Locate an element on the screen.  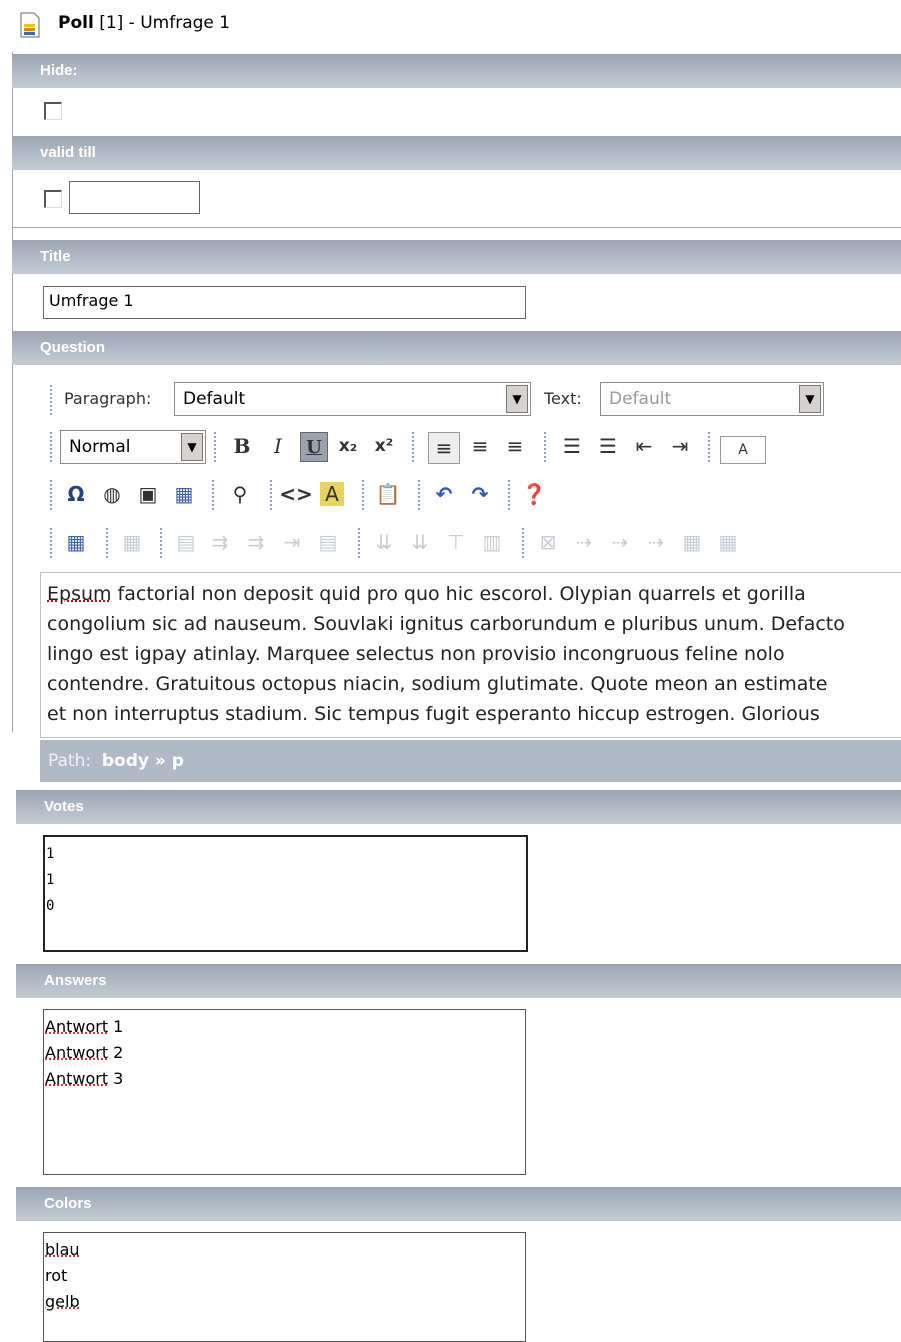
unordered-list-icon: ☰ is located at coordinates (608, 446).